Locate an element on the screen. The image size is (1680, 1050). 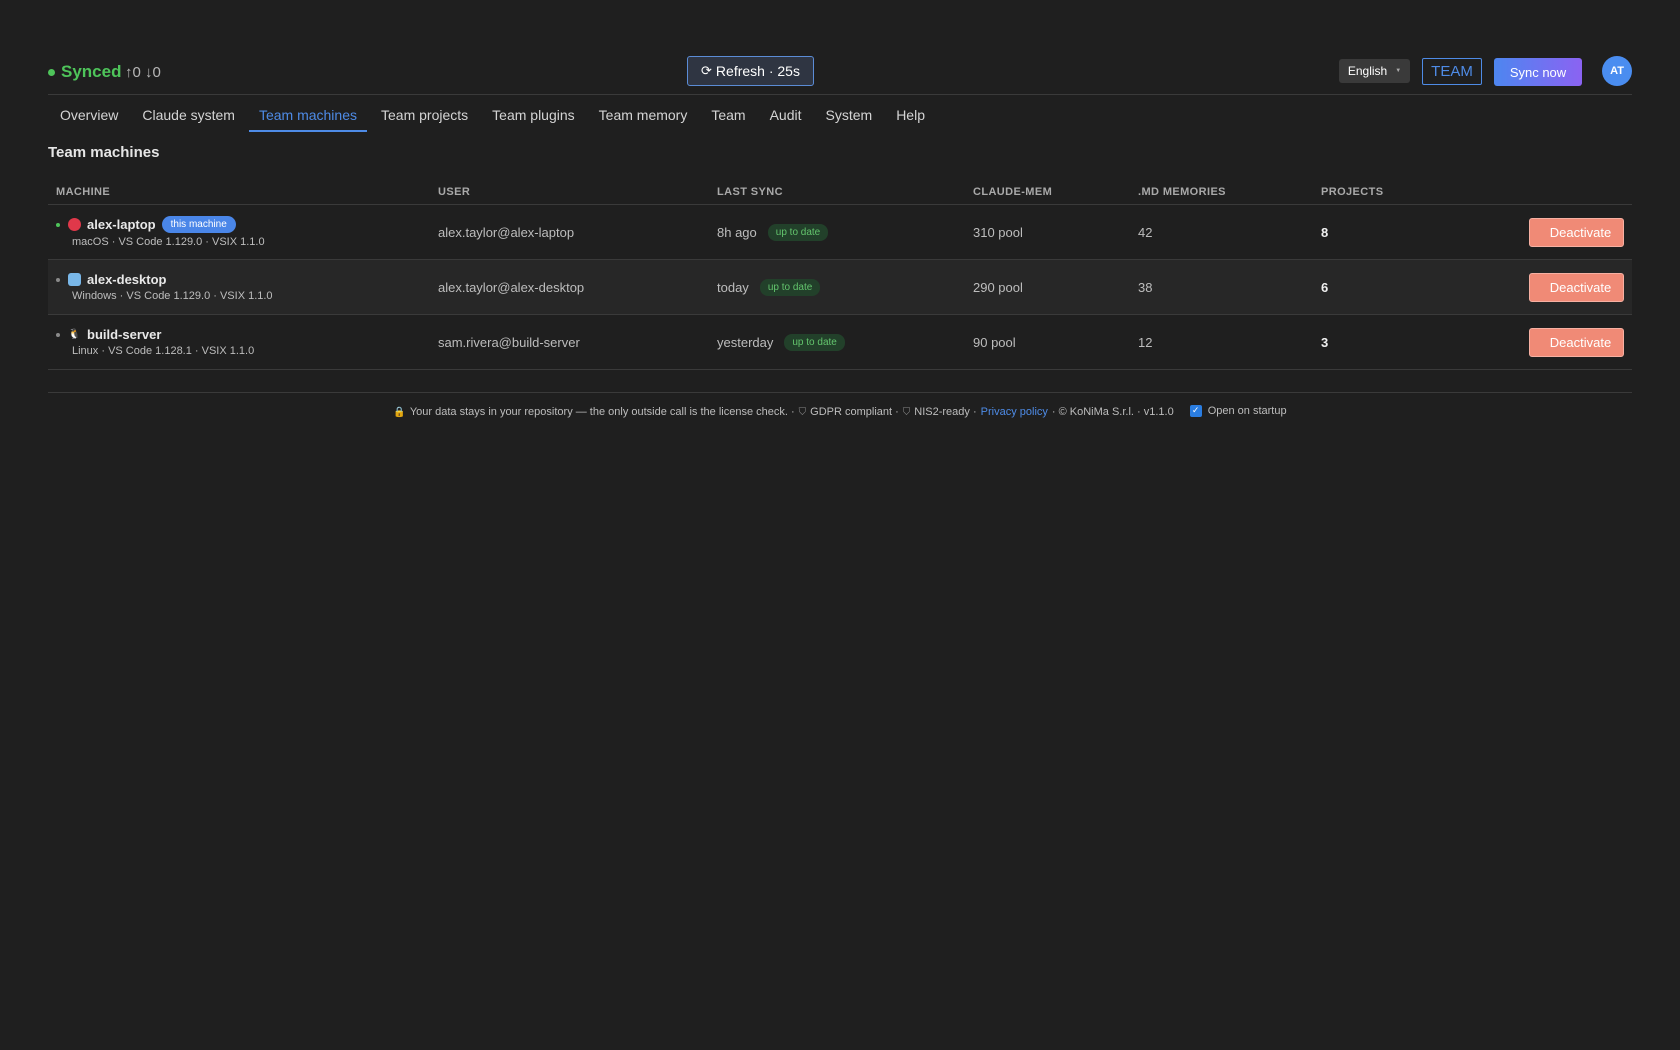
machine-title: alex-desktop is located at coordinates (243, 279).